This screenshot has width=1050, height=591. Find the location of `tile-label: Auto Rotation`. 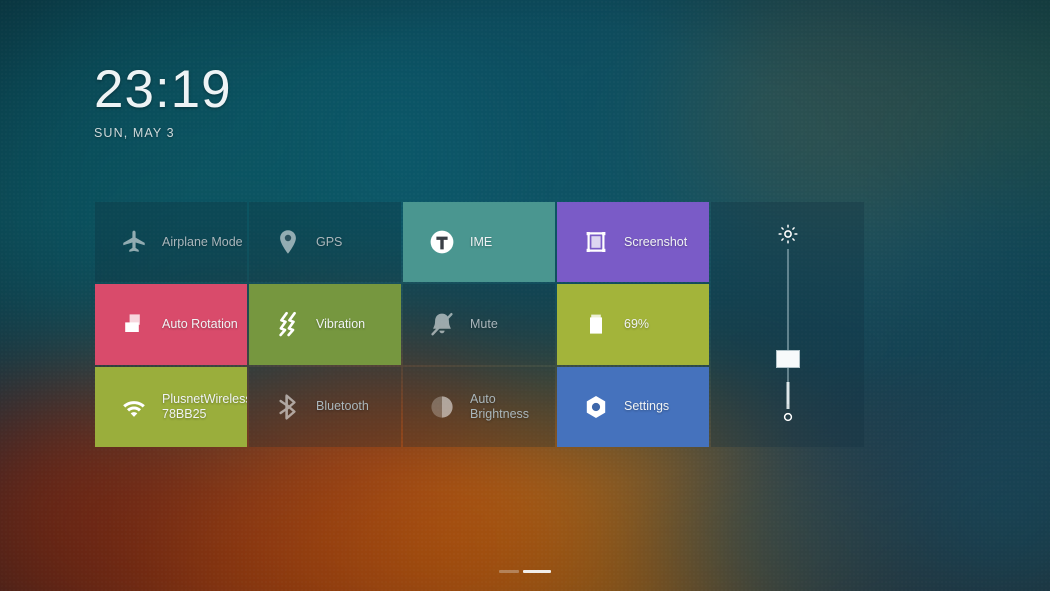

tile-label: Auto Rotation is located at coordinates (200, 323).